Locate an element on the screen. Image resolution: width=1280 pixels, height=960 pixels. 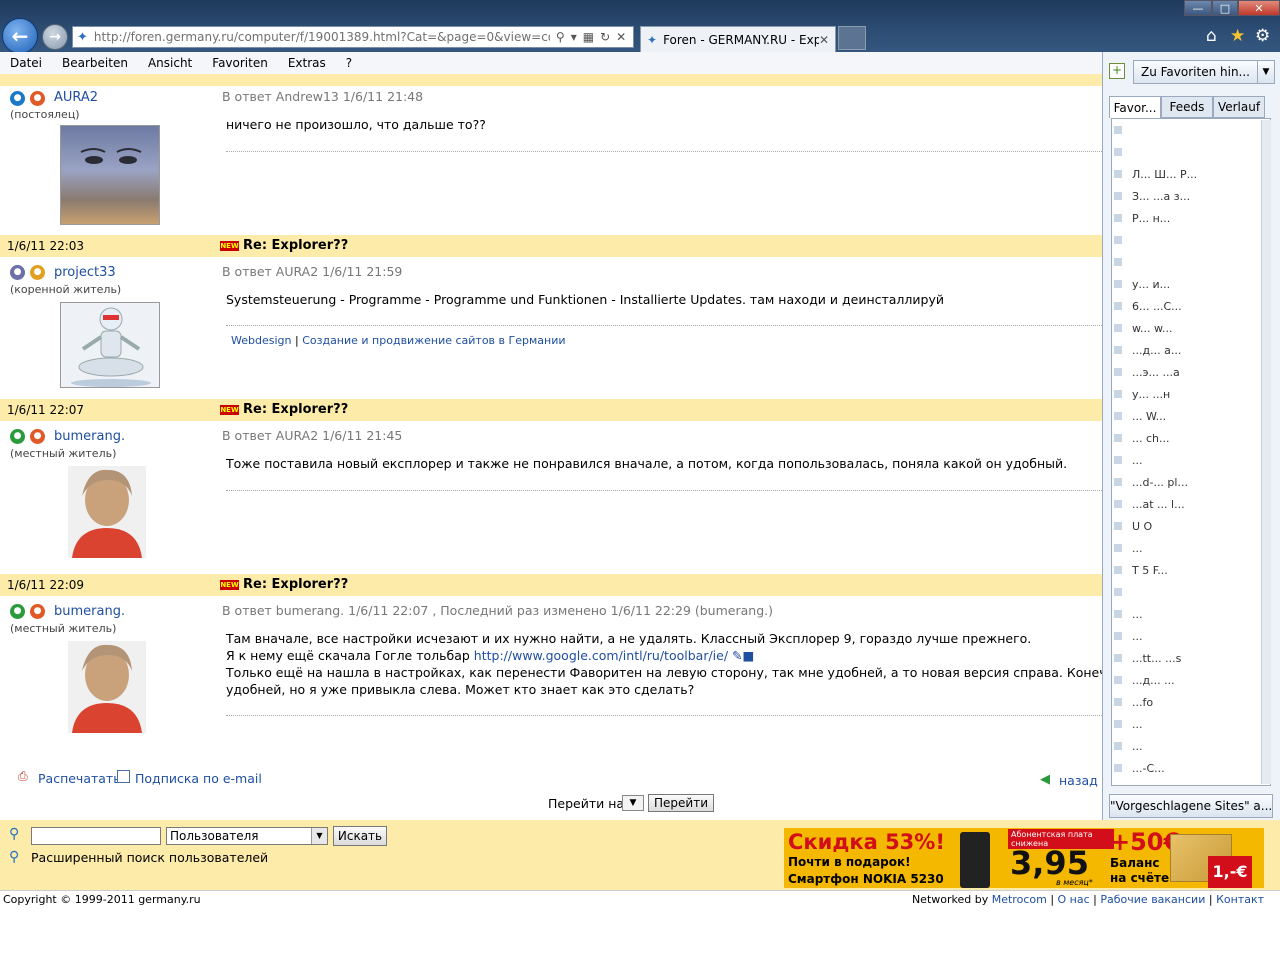
compat-view-icon: ▦ is located at coordinates (588, 37).